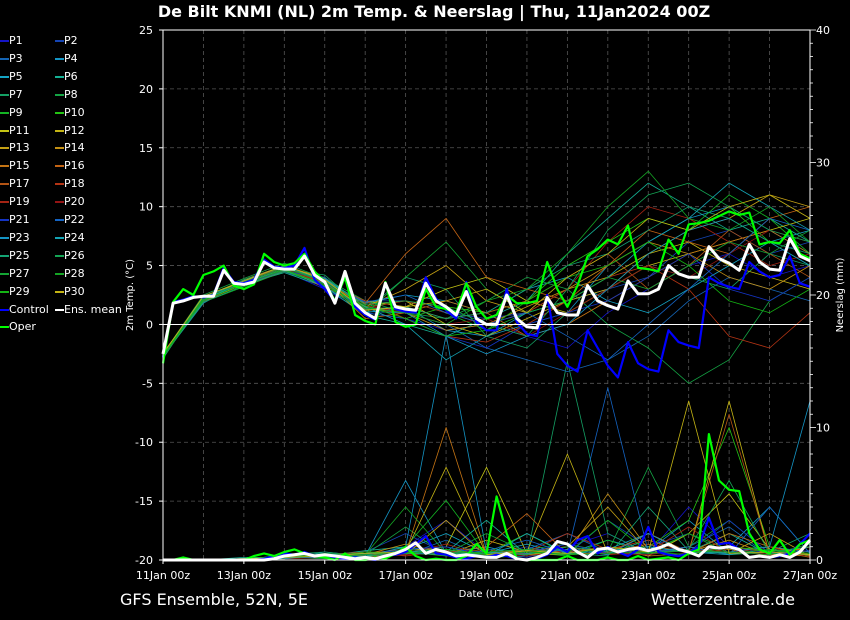  What do you see at coordinates (19, 291) in the screenshot?
I see `legend-label: P29` at bounding box center [19, 291].